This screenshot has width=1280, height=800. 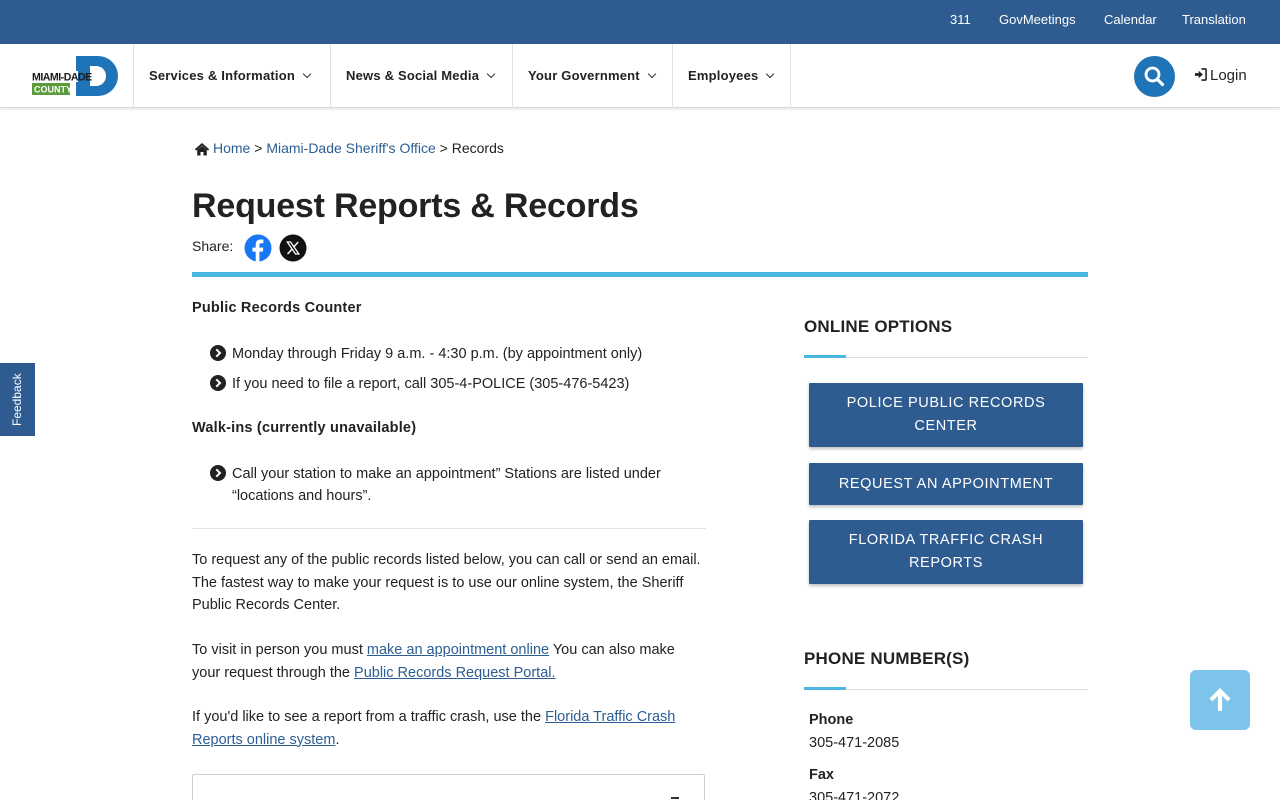 I want to click on nav-label: Employees, so click(x=723, y=75).